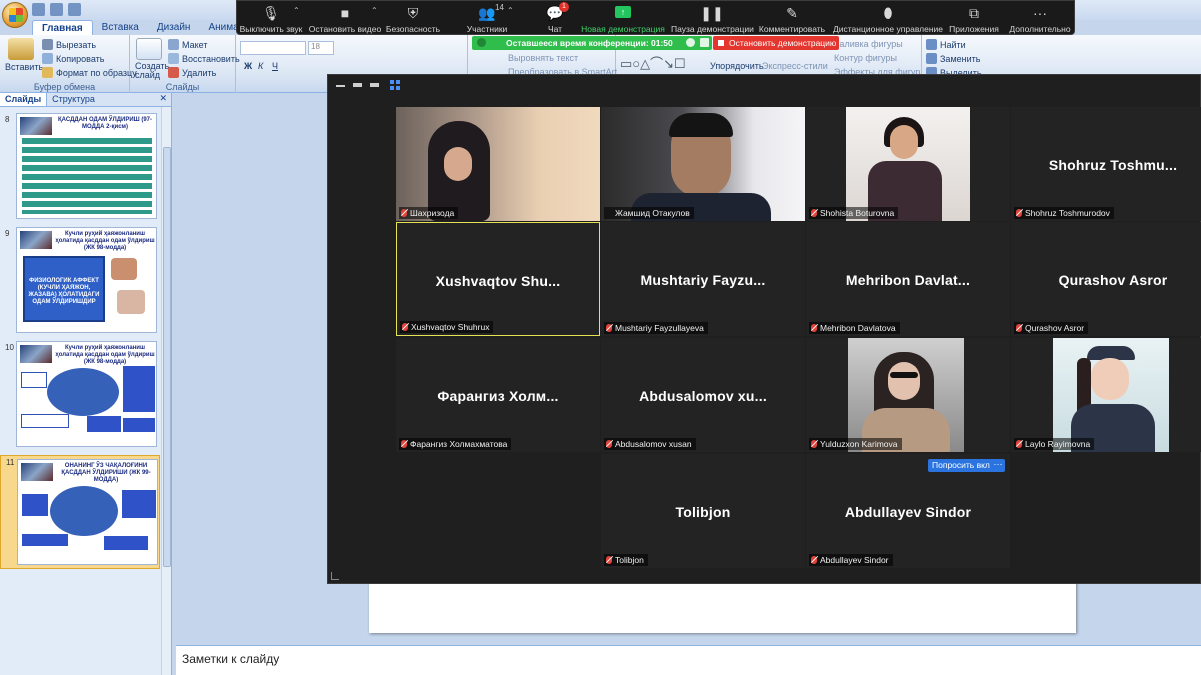  Describe the element at coordinates (163, 99) in the screenshot. I see `close-pane-icon: ✕` at that location.